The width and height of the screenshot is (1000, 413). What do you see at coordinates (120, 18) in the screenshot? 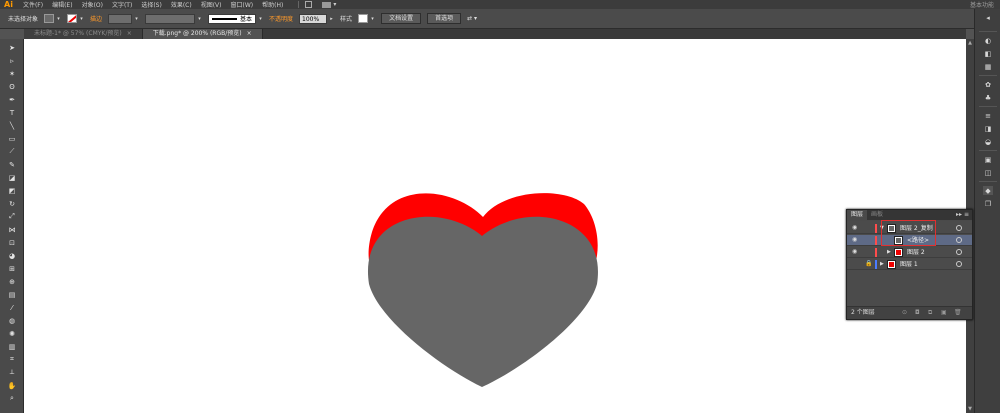
I see `stroke-weight-field` at bounding box center [120, 18].